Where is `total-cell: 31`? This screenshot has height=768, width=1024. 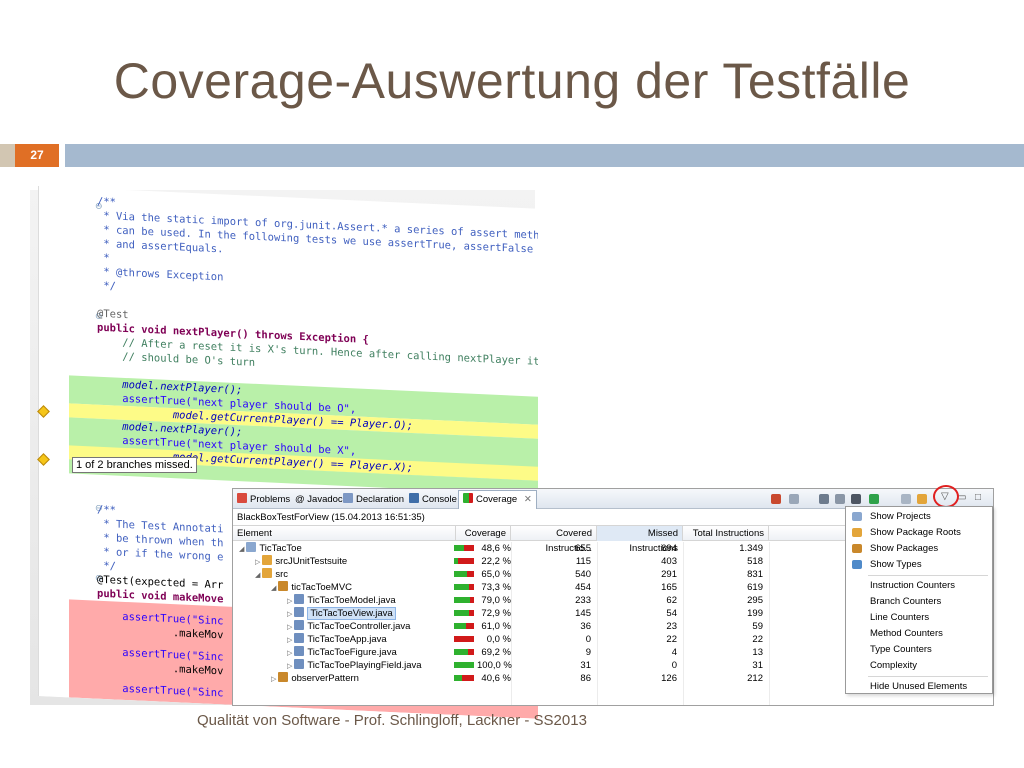
total-cell: 31 is located at coordinates (757, 665).